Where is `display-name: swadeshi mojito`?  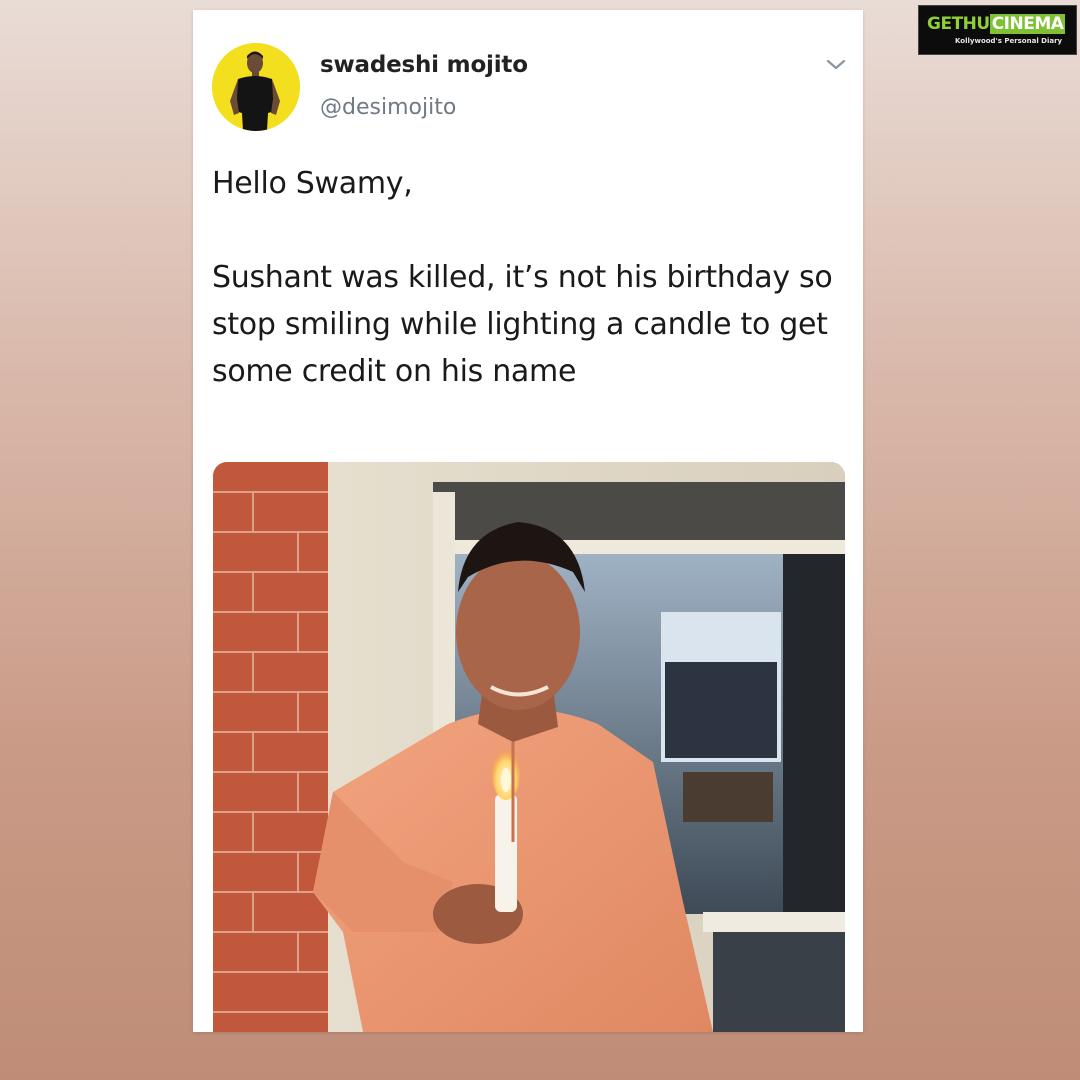
display-name: swadeshi mojito is located at coordinates (424, 65).